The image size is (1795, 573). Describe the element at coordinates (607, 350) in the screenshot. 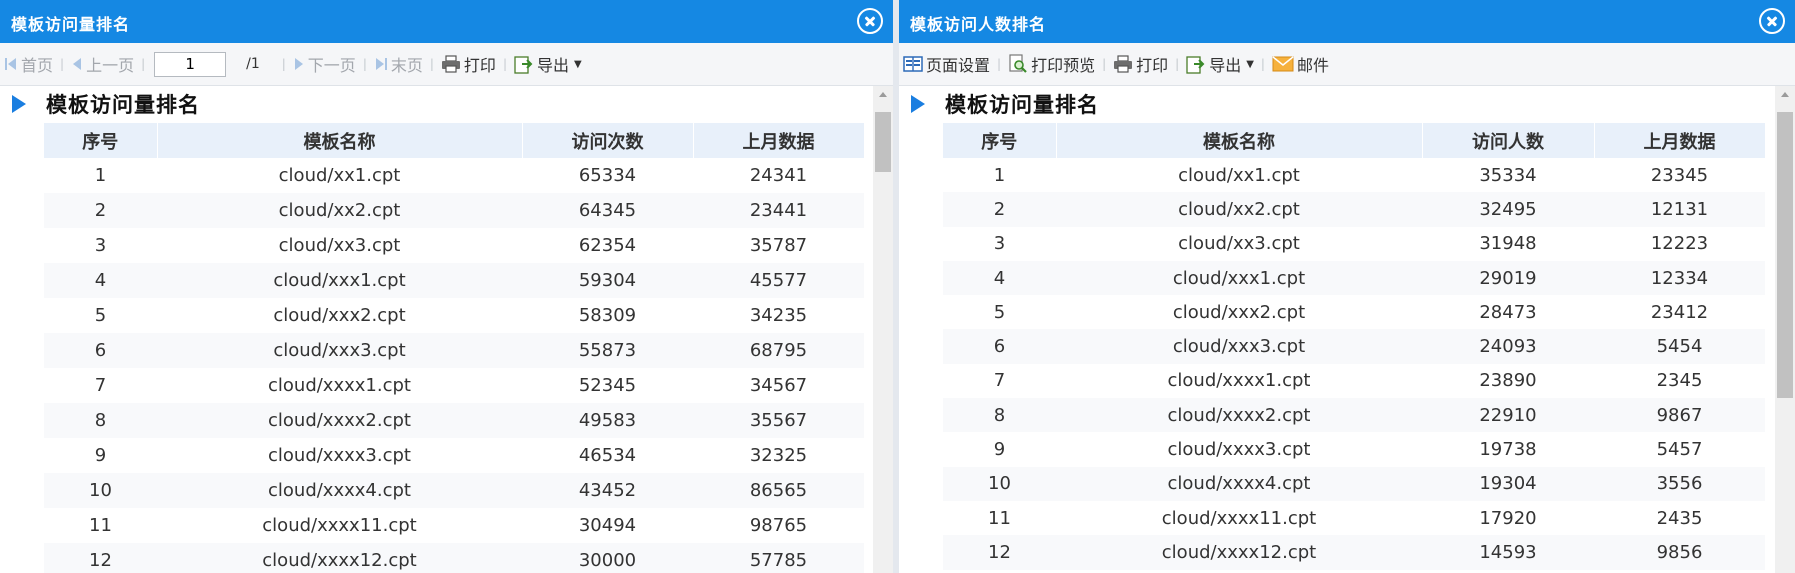

I see `count-cell: 55873` at that location.